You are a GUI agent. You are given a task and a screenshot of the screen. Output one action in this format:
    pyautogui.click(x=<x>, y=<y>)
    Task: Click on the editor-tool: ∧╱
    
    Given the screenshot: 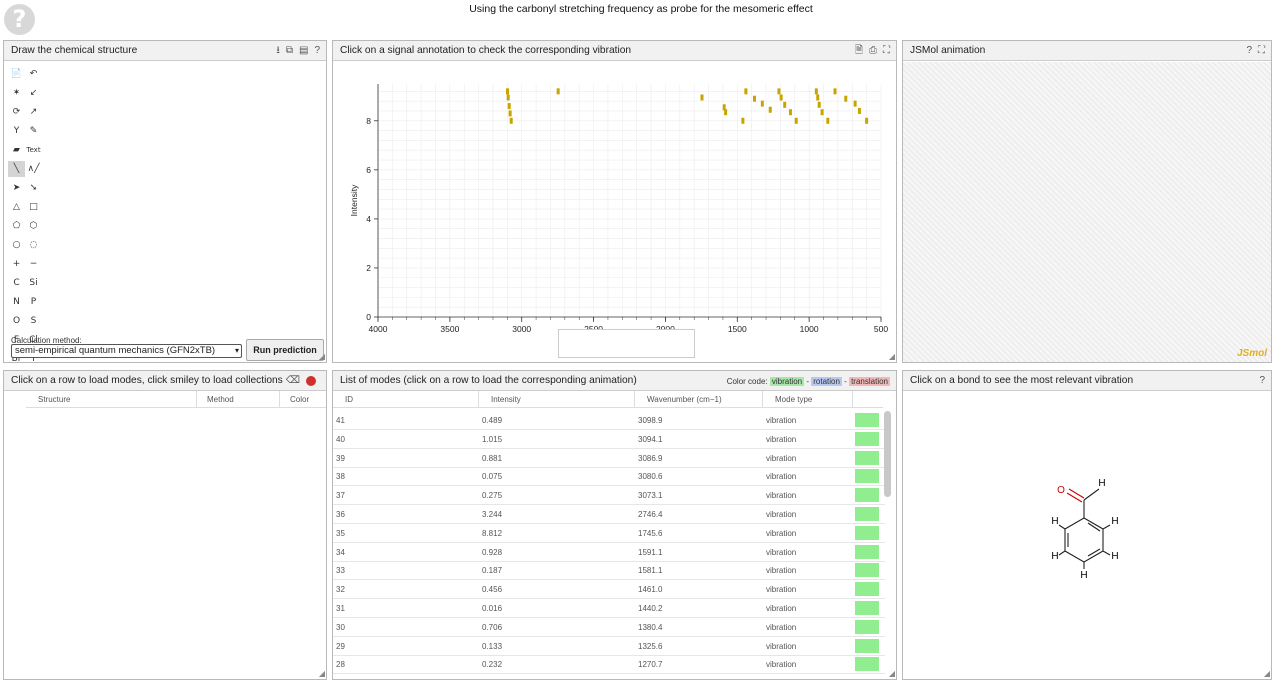 What is the action you would take?
    pyautogui.click(x=33, y=169)
    